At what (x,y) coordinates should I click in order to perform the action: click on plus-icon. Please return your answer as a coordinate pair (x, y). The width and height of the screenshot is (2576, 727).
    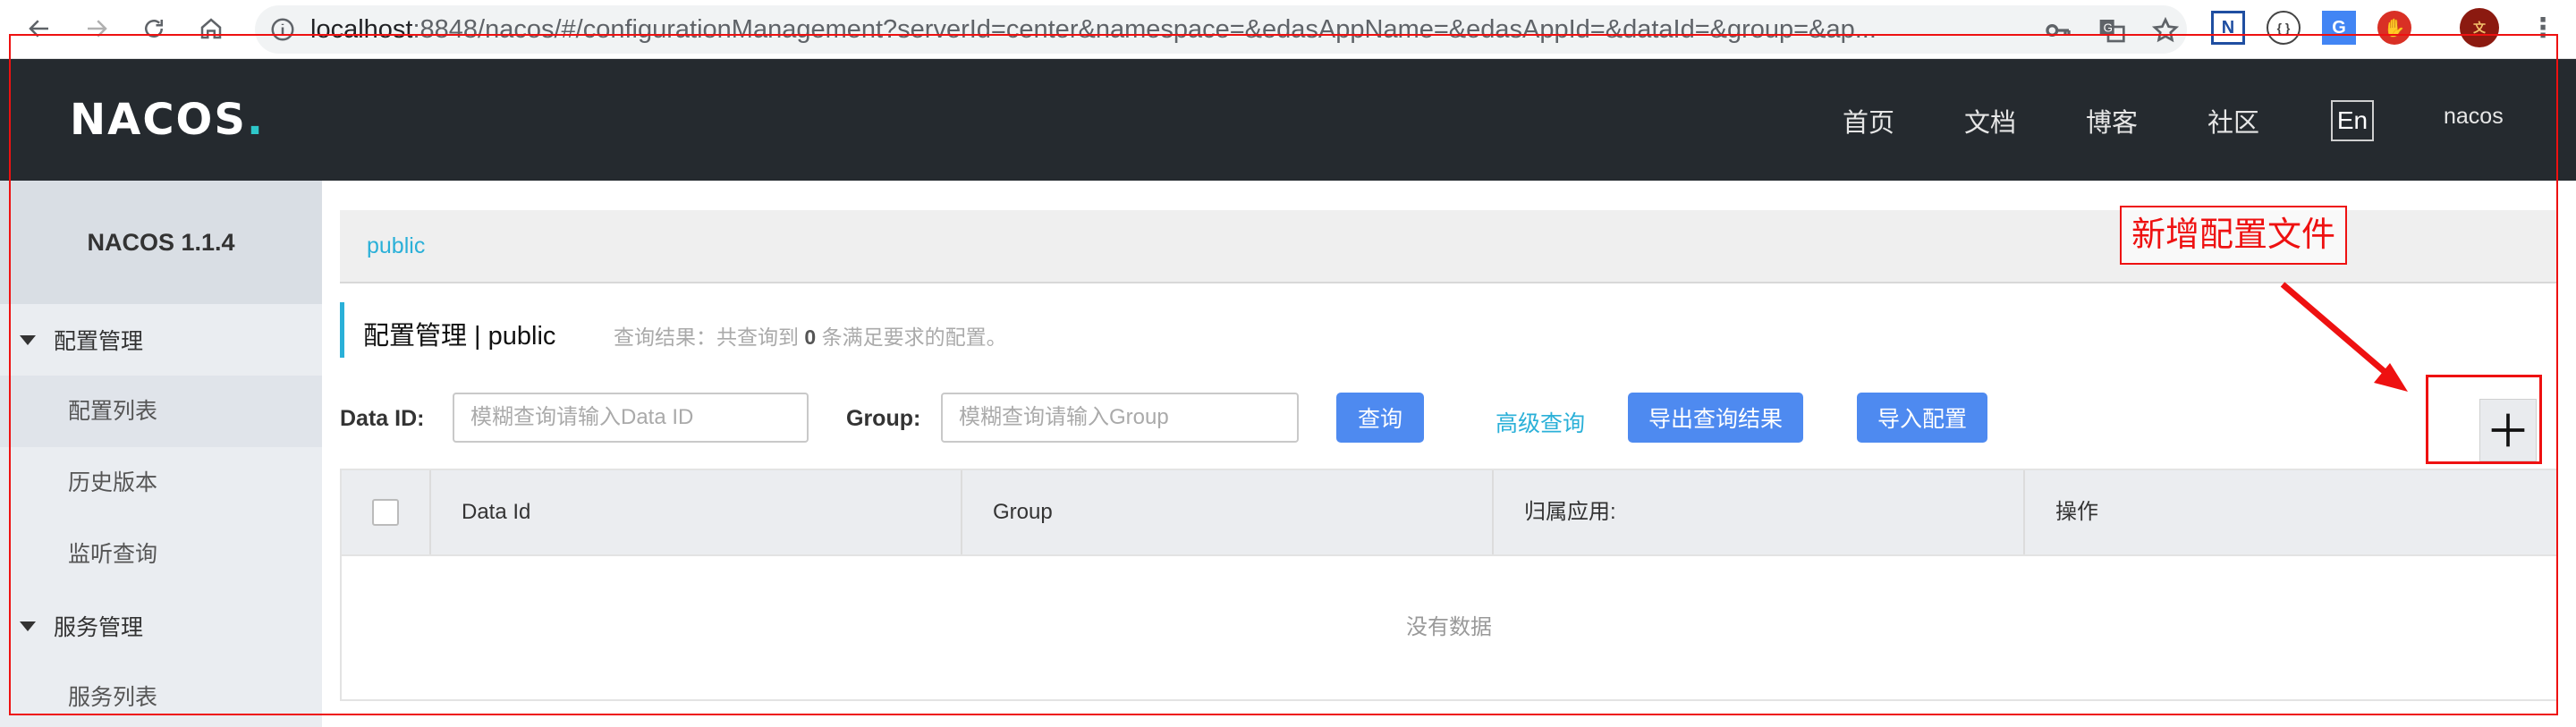
    Looking at the image, I should click on (2508, 430).